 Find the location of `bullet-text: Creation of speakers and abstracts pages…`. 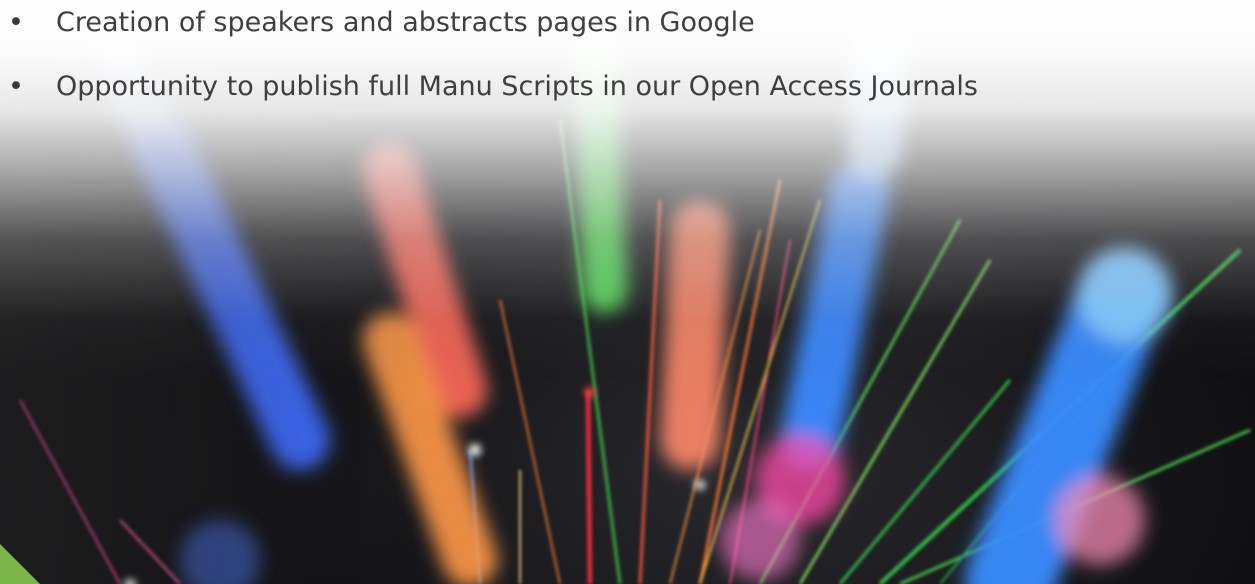

bullet-text: Creation of speakers and abstracts pages… is located at coordinates (405, 22).